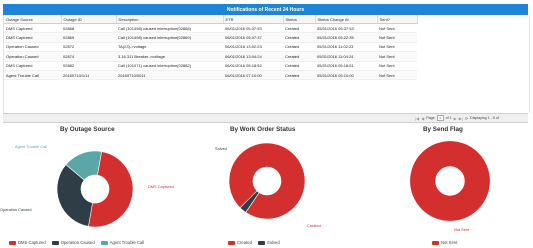  I want to click on legend-item-operation-caused: Operation Caused, so click(73, 242).